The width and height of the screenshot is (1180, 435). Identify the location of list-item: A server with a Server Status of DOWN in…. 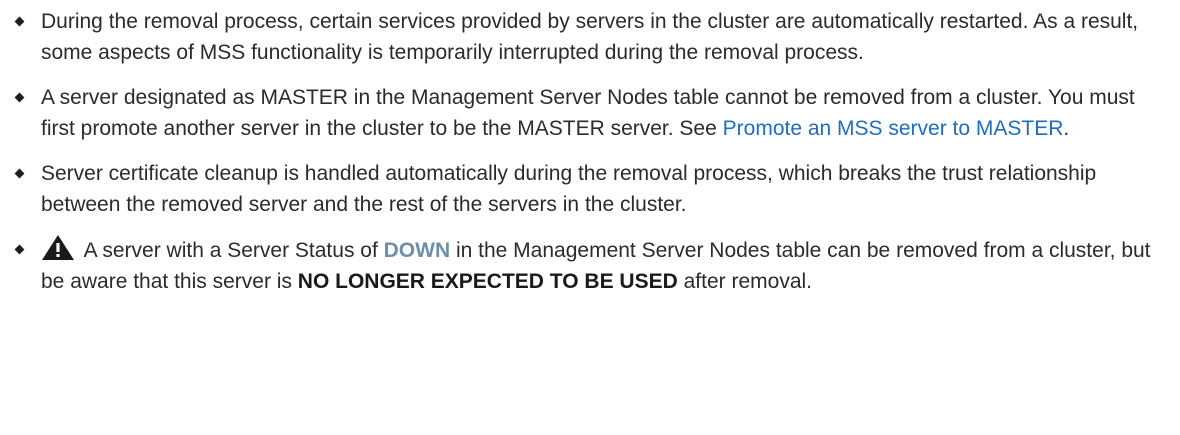
(590, 265).